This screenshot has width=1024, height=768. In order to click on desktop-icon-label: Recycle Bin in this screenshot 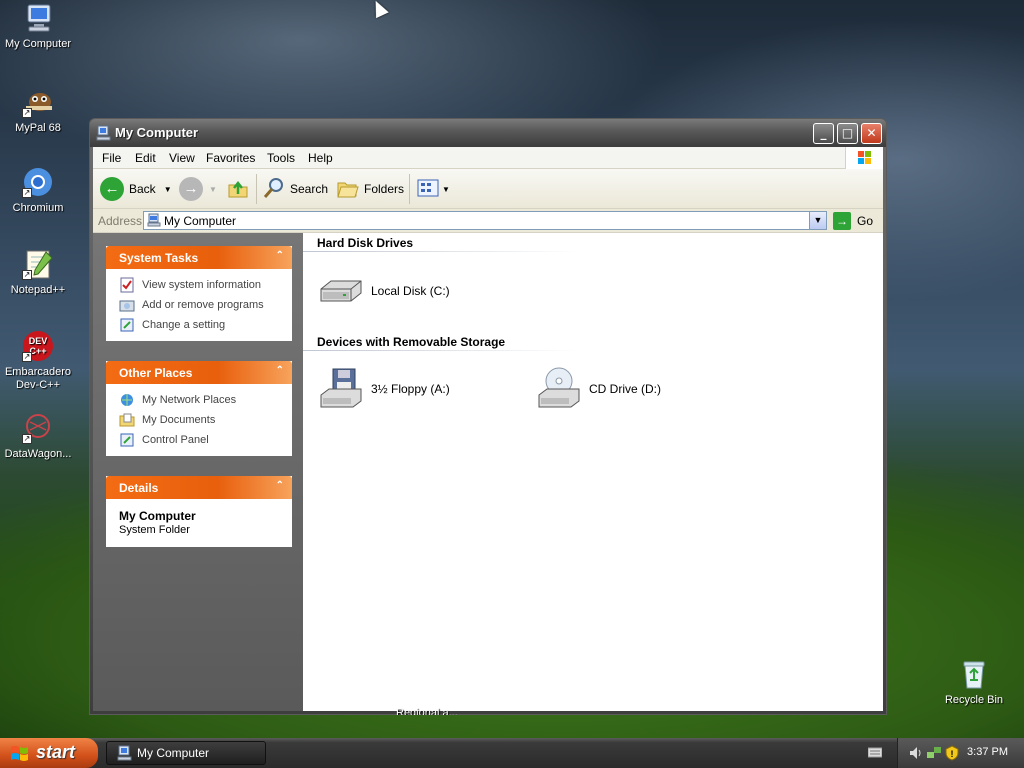, I will do `click(974, 700)`.